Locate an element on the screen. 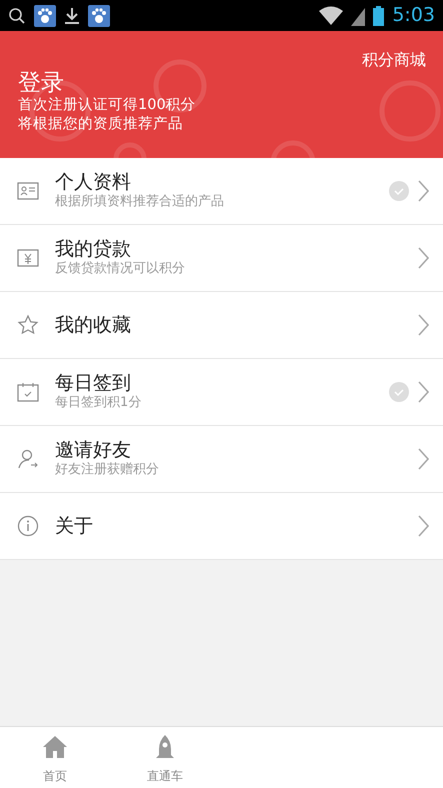  id-card-icon is located at coordinates (28, 191).